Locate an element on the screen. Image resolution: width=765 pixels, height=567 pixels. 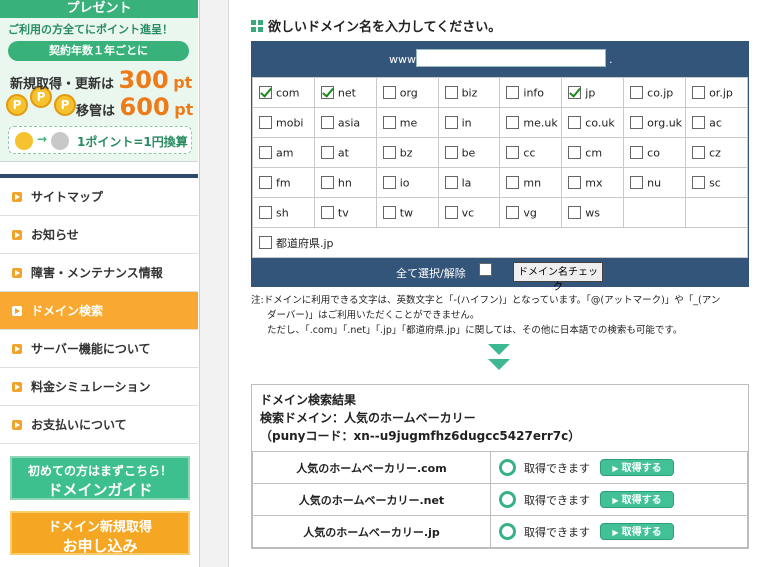
tld-cell: jp is located at coordinates (593, 92).